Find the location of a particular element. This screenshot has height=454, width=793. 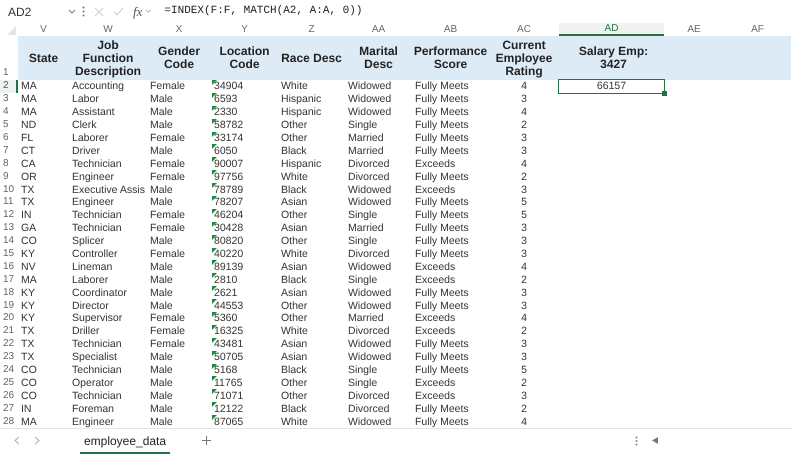

row-number: 23 is located at coordinates (9, 357).